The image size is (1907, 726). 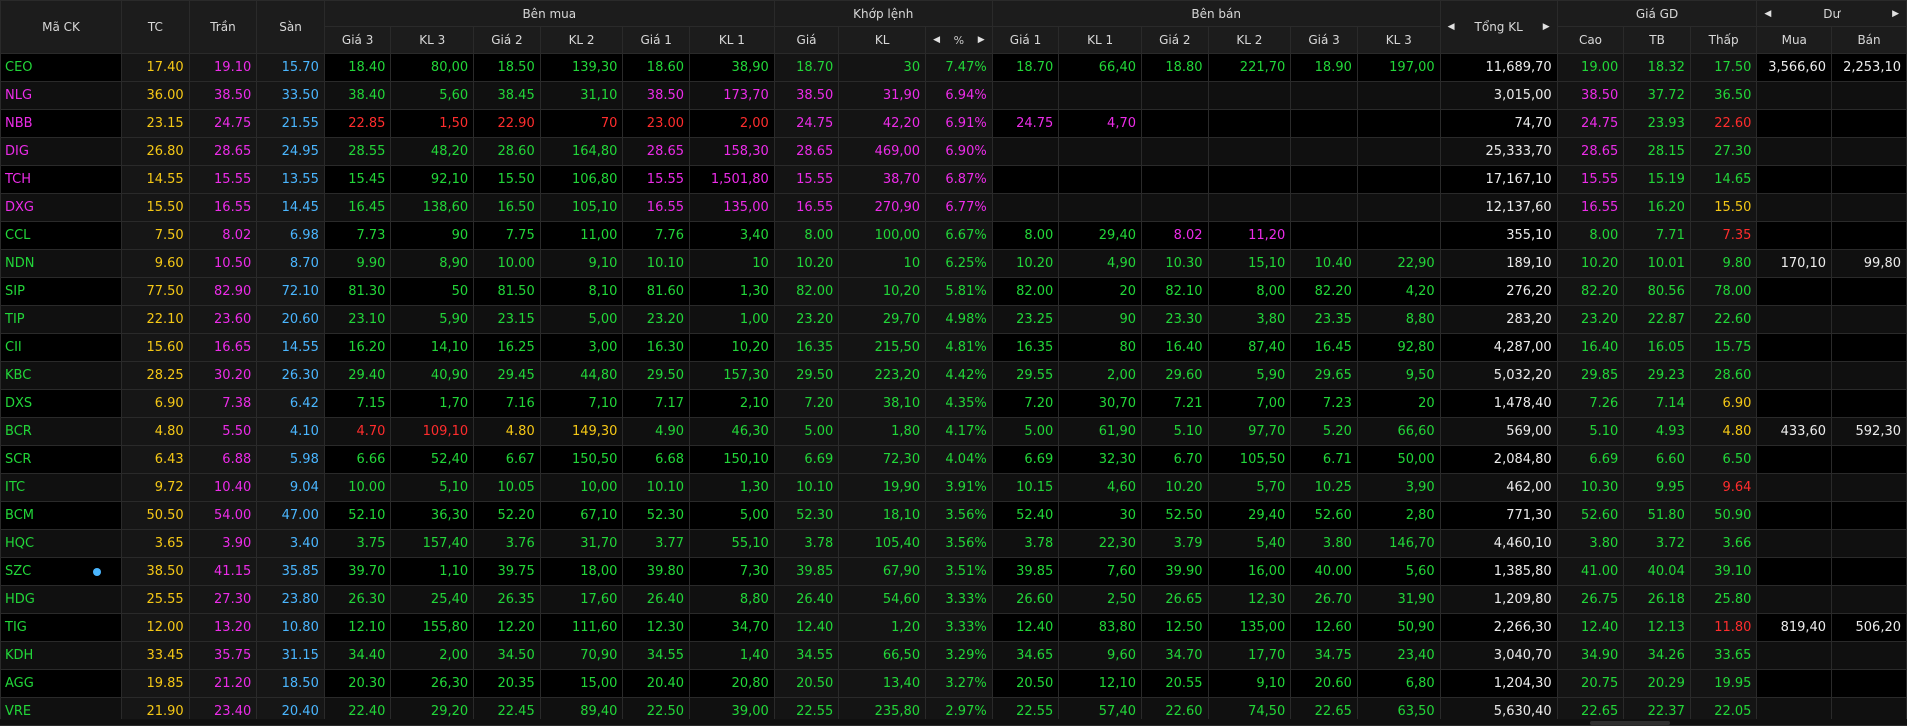 I want to click on header-price-1: TB, so click(x=1657, y=40).